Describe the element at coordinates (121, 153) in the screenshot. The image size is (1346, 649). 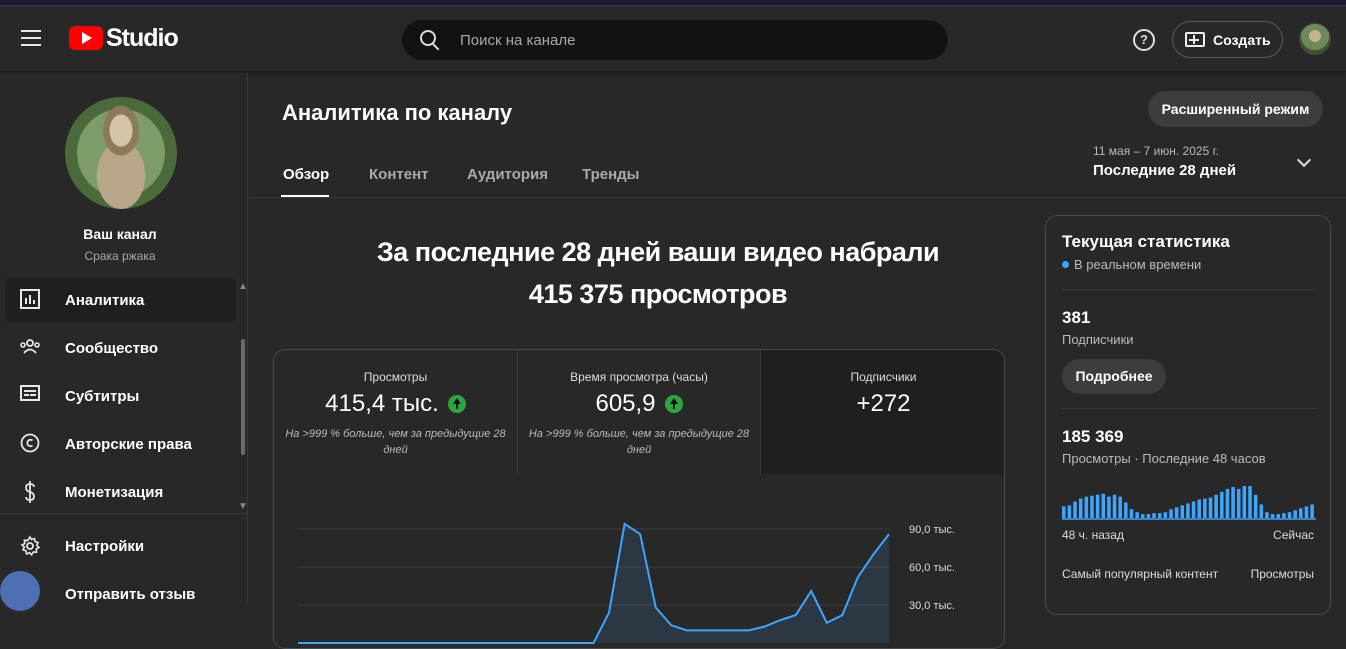
I see `channel-avatar` at that location.